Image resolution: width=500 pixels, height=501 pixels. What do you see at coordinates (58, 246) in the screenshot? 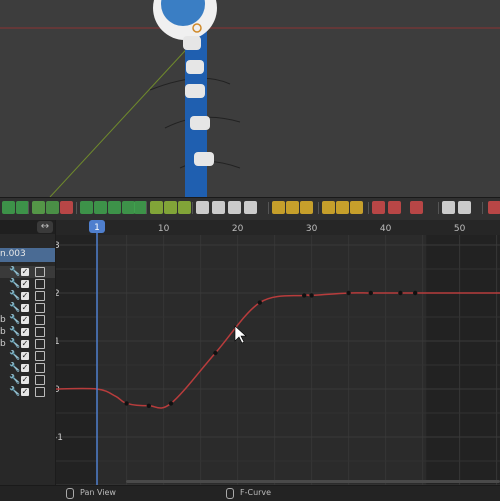
I see `value-tick-label: 3` at bounding box center [58, 246].